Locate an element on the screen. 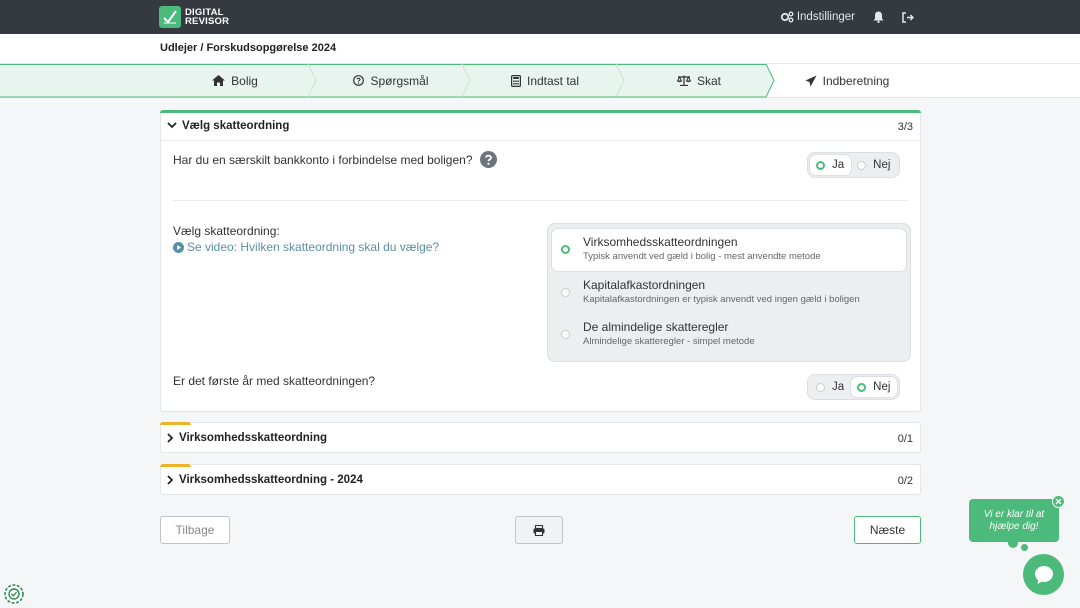 This screenshot has height=608, width=1080. option-title: Kapitalafkastordningen is located at coordinates (644, 285).